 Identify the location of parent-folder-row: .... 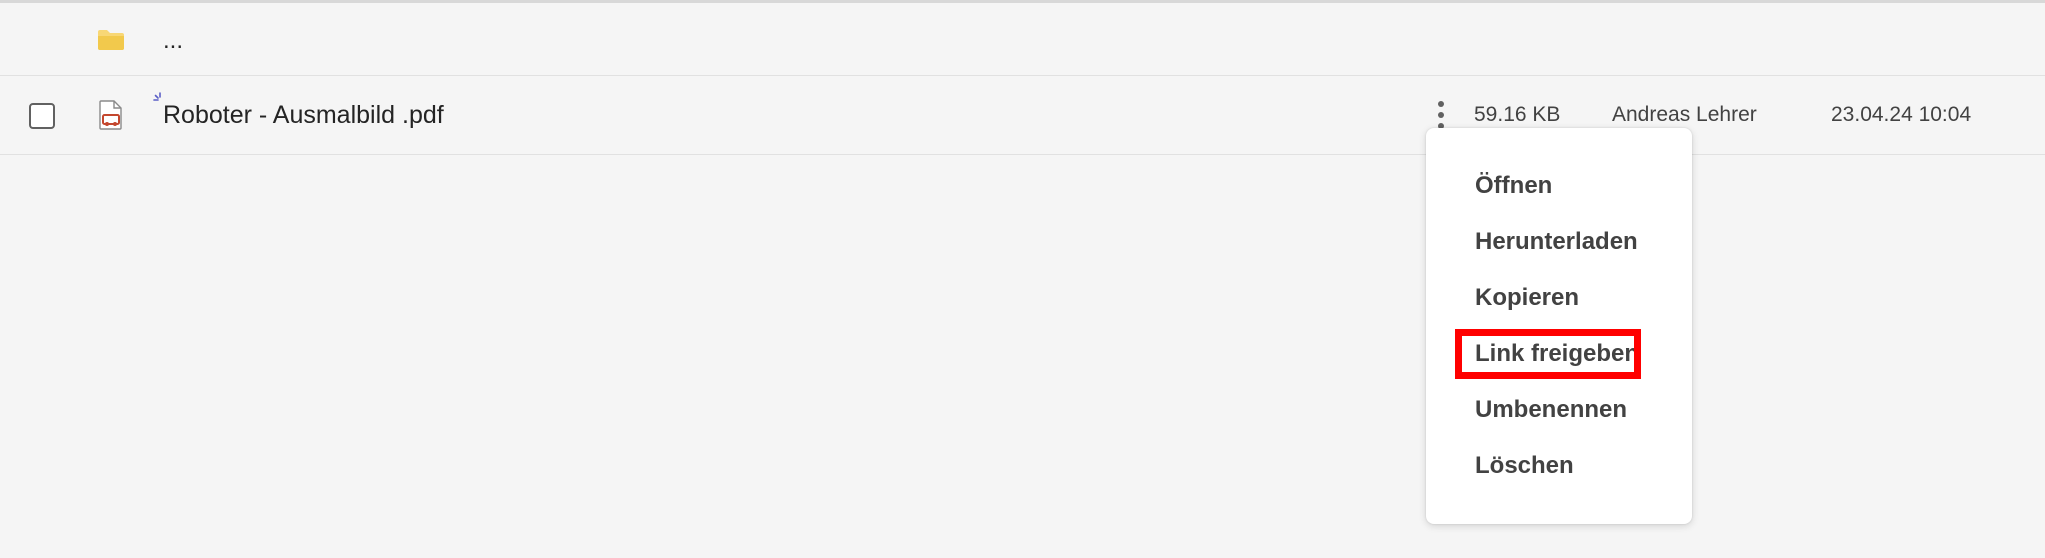
(1022, 39).